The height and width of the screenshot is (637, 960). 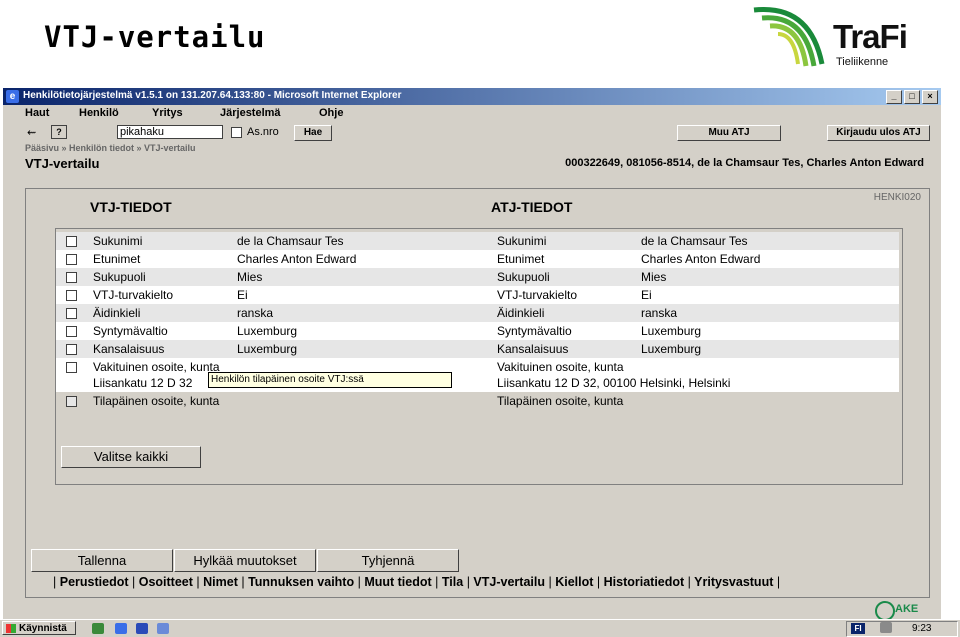 I want to click on reject-changes-button: Hylkää muutokset, so click(x=245, y=560).